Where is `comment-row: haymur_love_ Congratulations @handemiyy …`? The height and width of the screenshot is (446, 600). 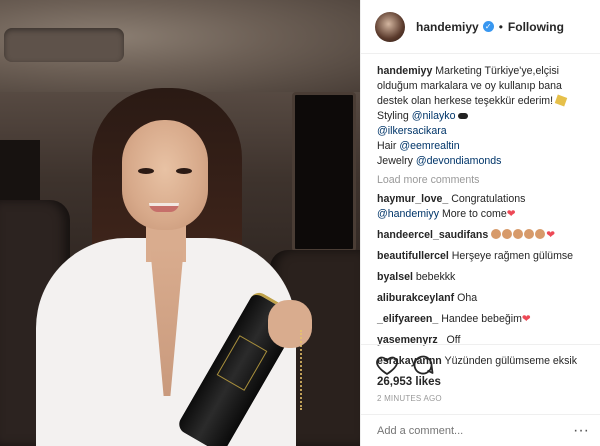 comment-row: haymur_love_ Congratulations @handemiyy … is located at coordinates (485, 207).